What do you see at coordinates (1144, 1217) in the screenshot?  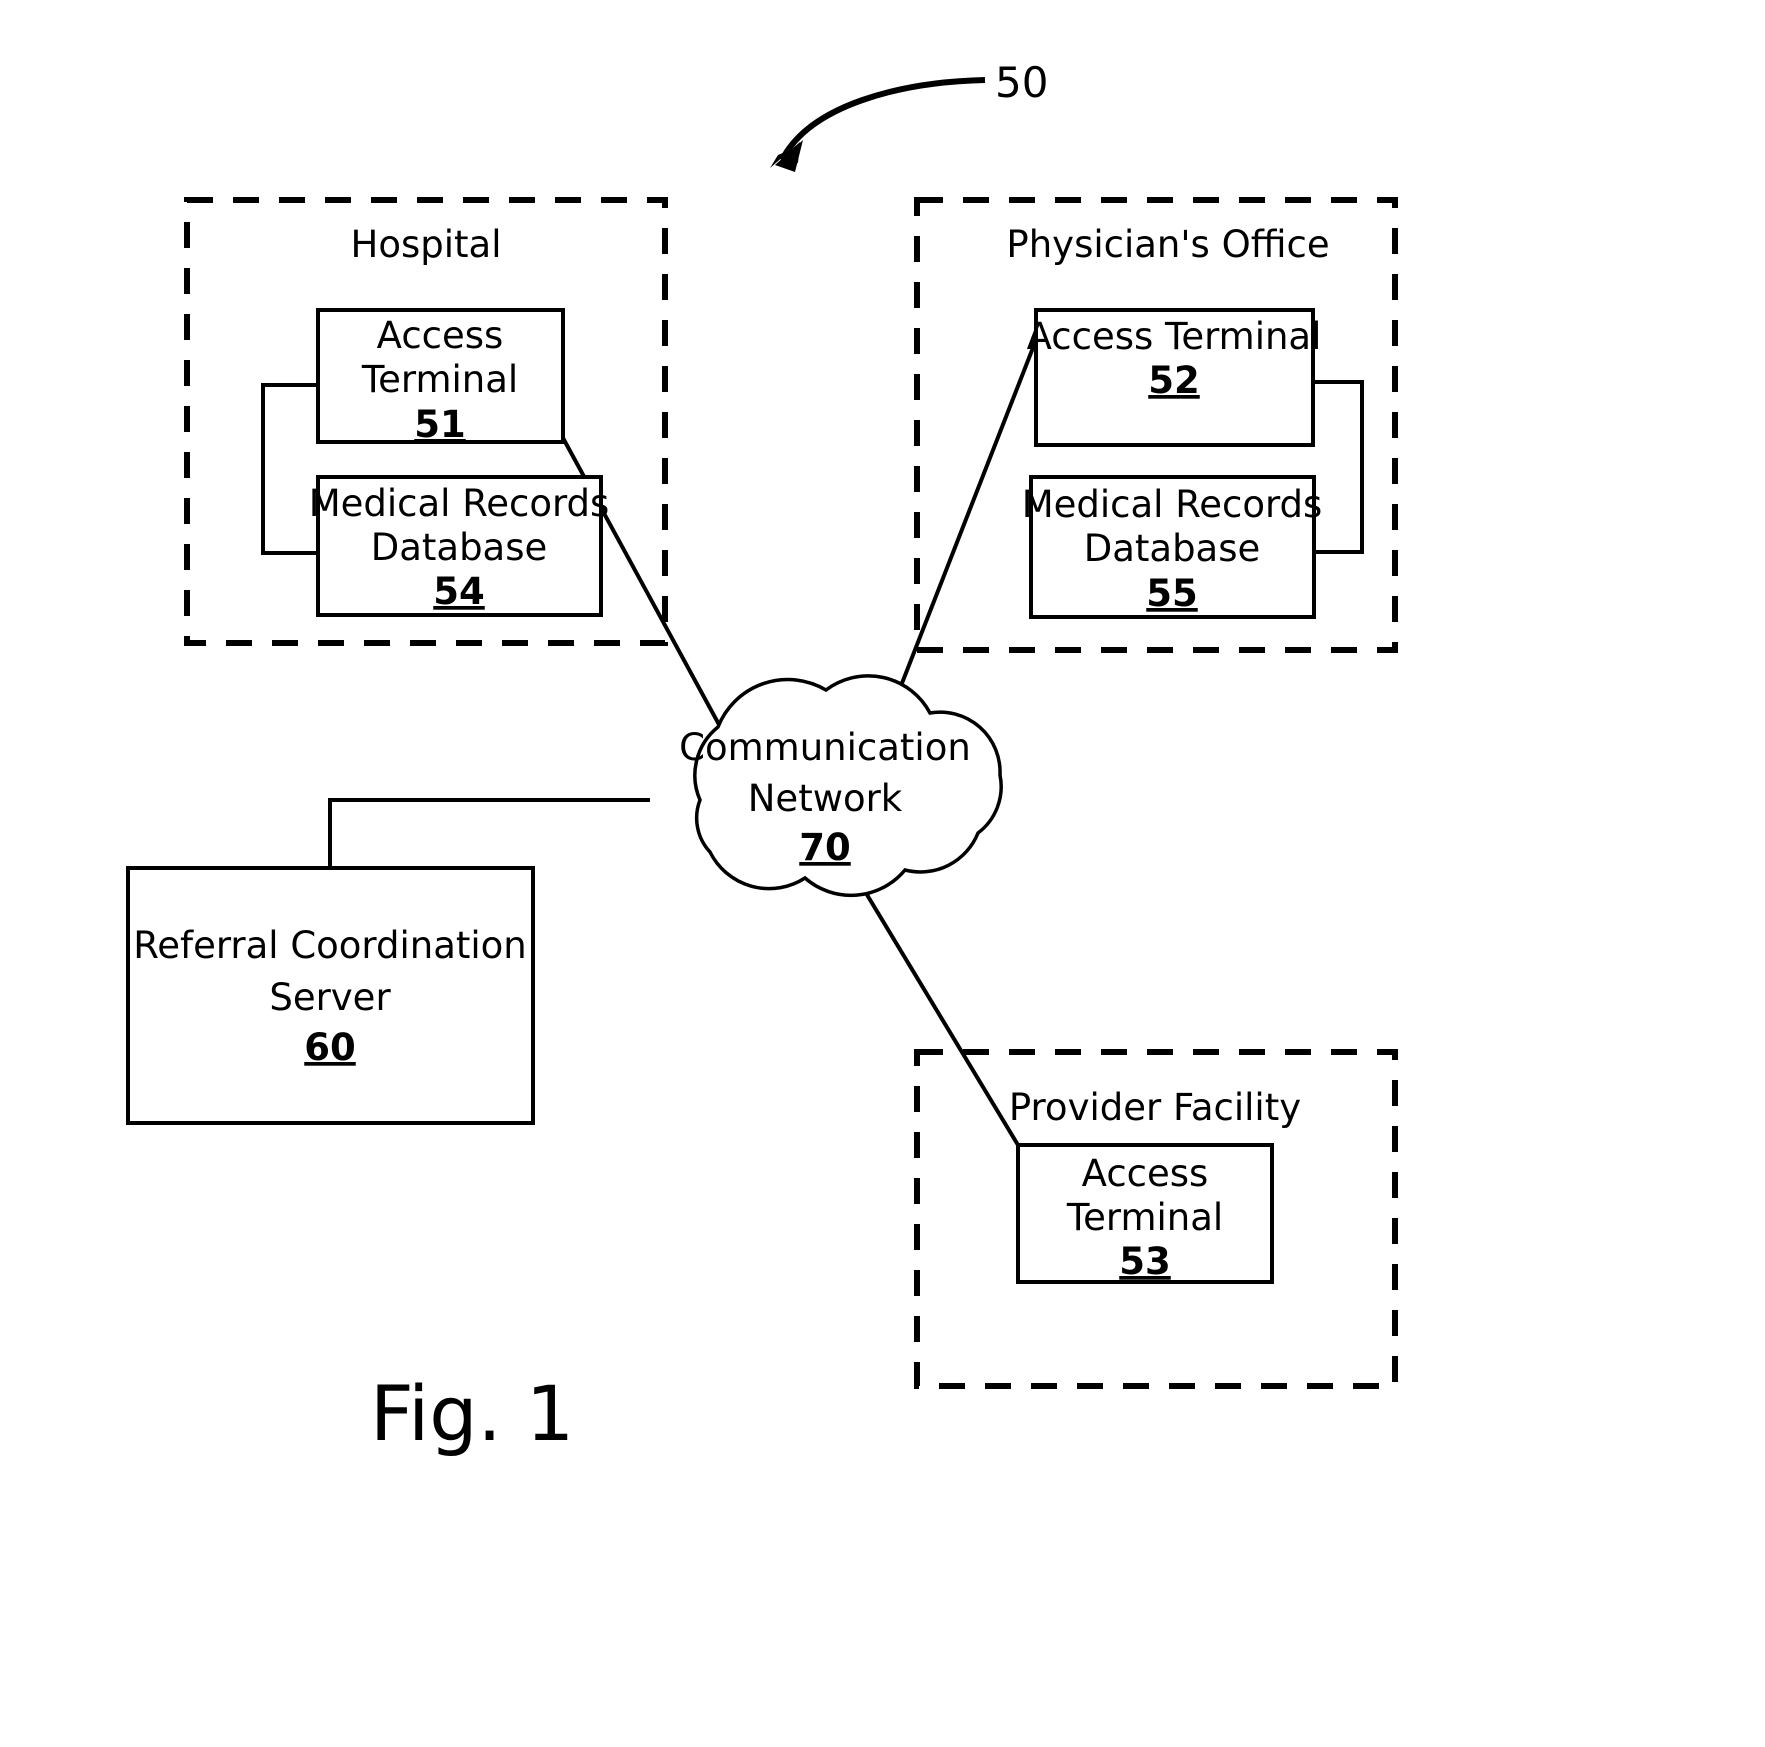 I see `access-terminal-53-line2: Terminal` at bounding box center [1144, 1217].